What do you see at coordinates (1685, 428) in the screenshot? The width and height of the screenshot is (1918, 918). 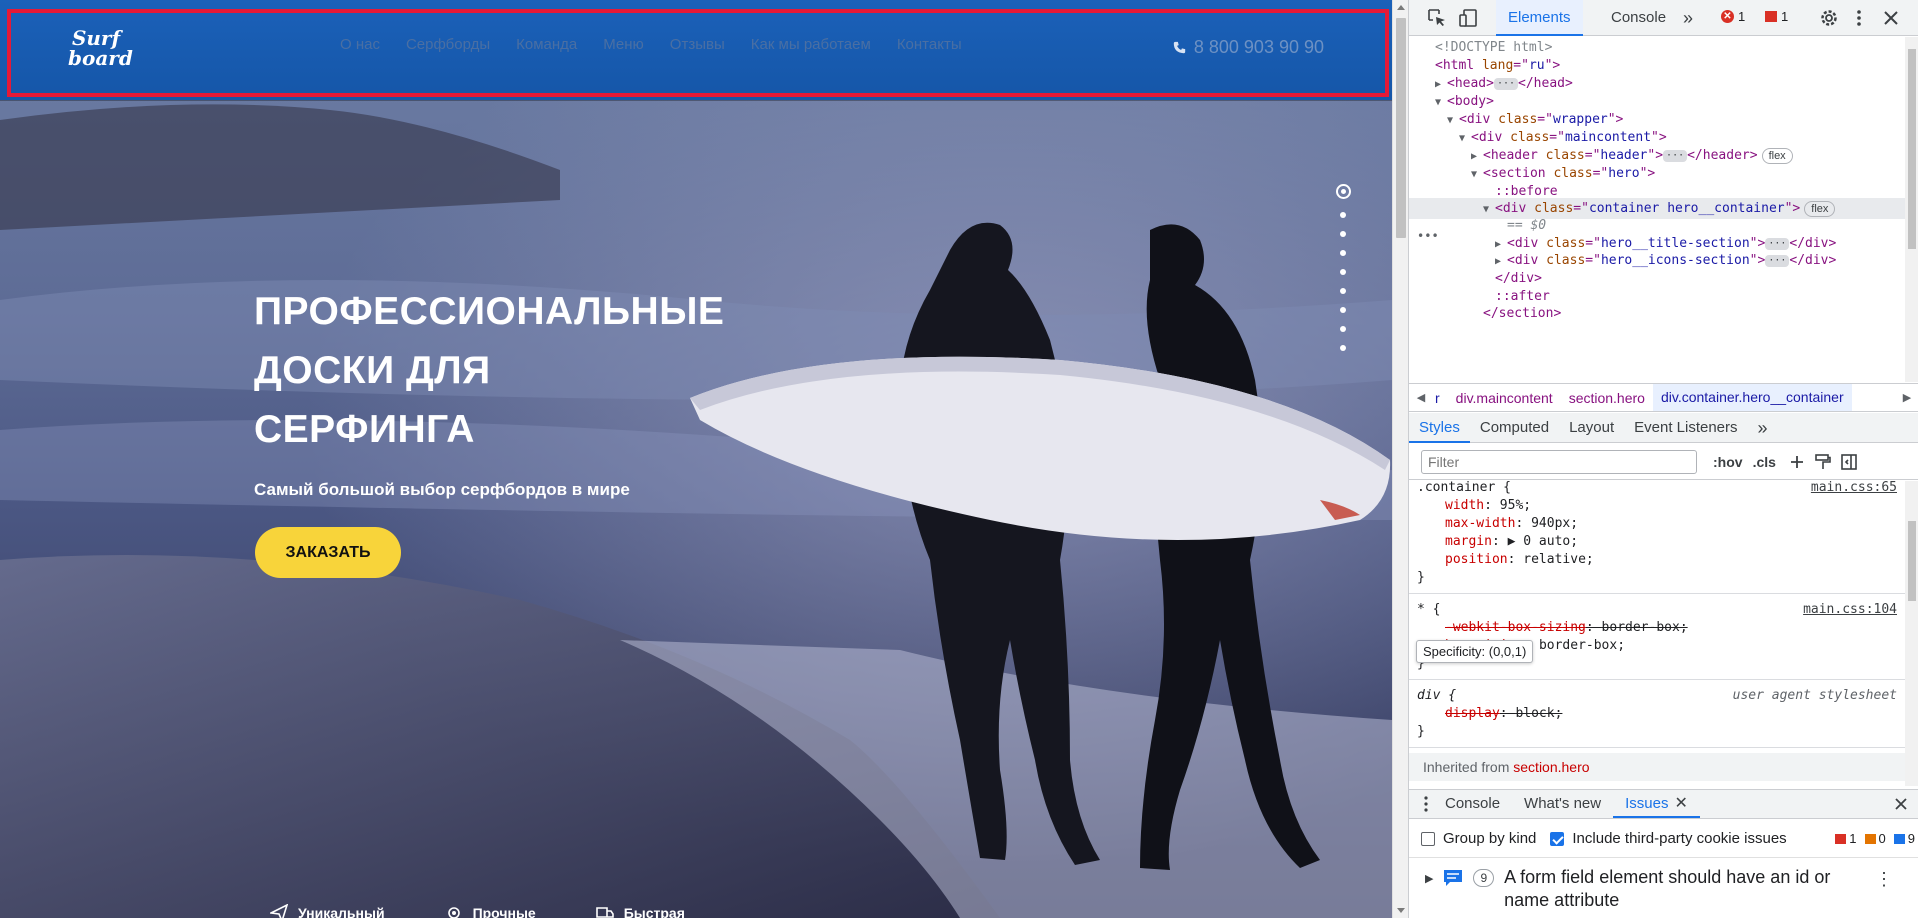 I see `tab-event-listeners: Event Listeners` at bounding box center [1685, 428].